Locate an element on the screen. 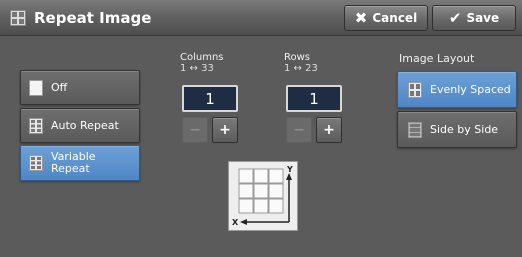  layout-evenly-spaced-button: Evenly Spaced is located at coordinates (457, 89).